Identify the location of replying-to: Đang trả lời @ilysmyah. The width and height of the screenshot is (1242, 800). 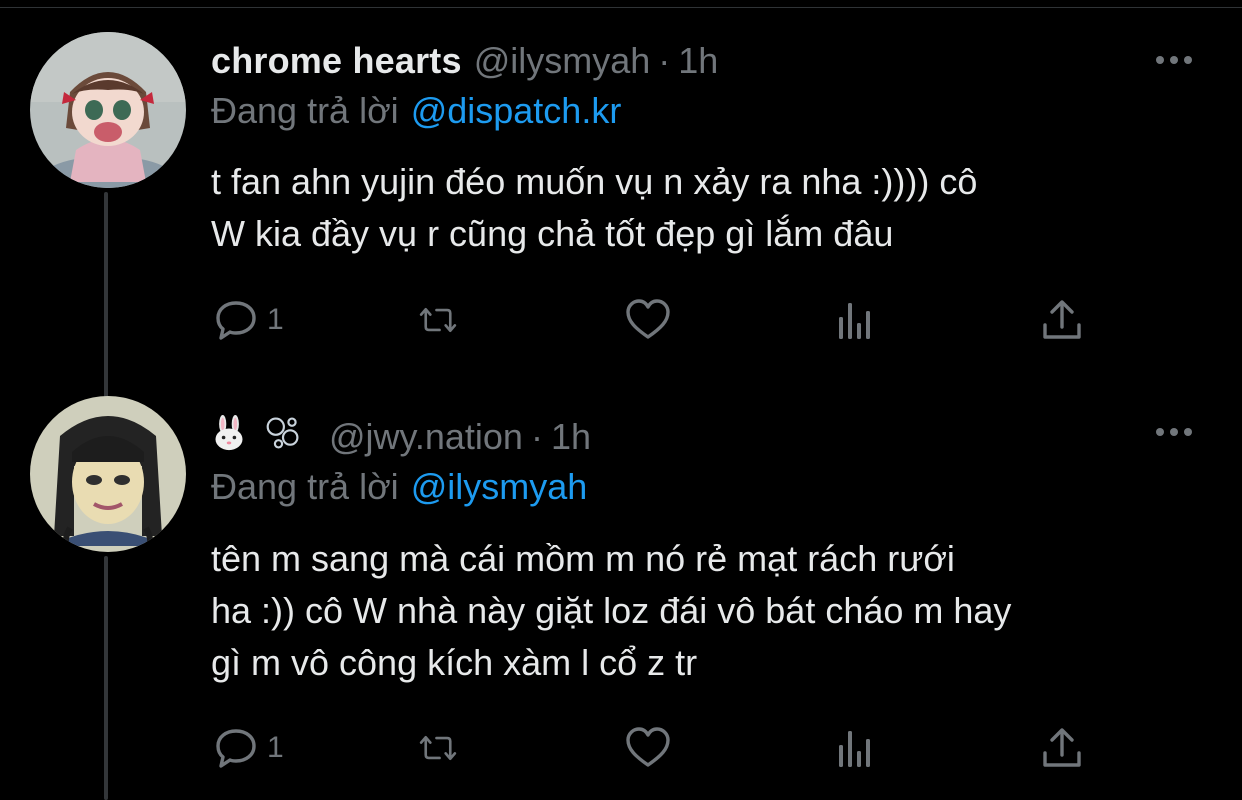
(399, 487).